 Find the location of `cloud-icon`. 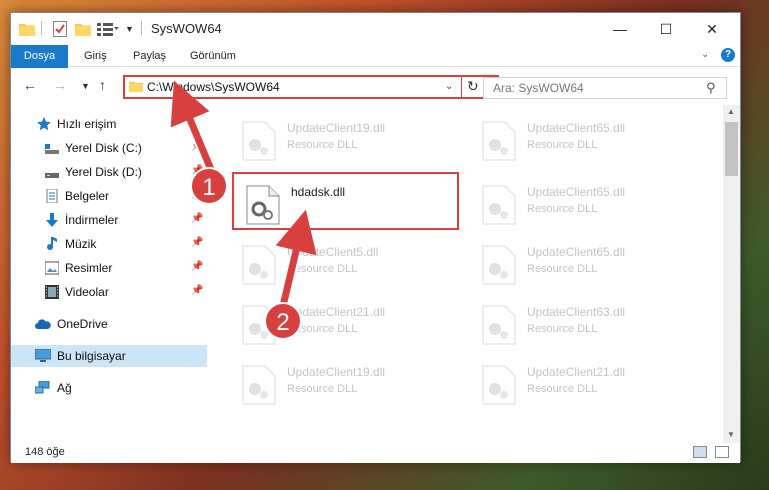

cloud-icon is located at coordinates (43, 324).